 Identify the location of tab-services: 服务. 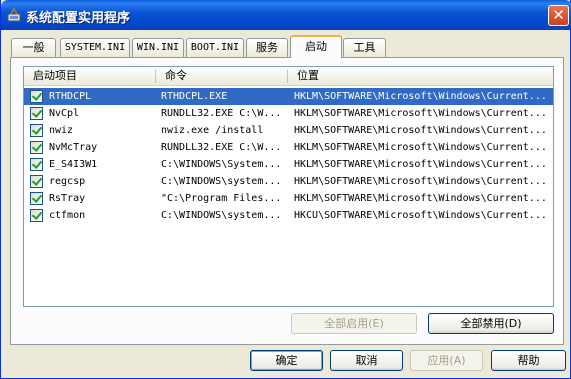
(267, 47).